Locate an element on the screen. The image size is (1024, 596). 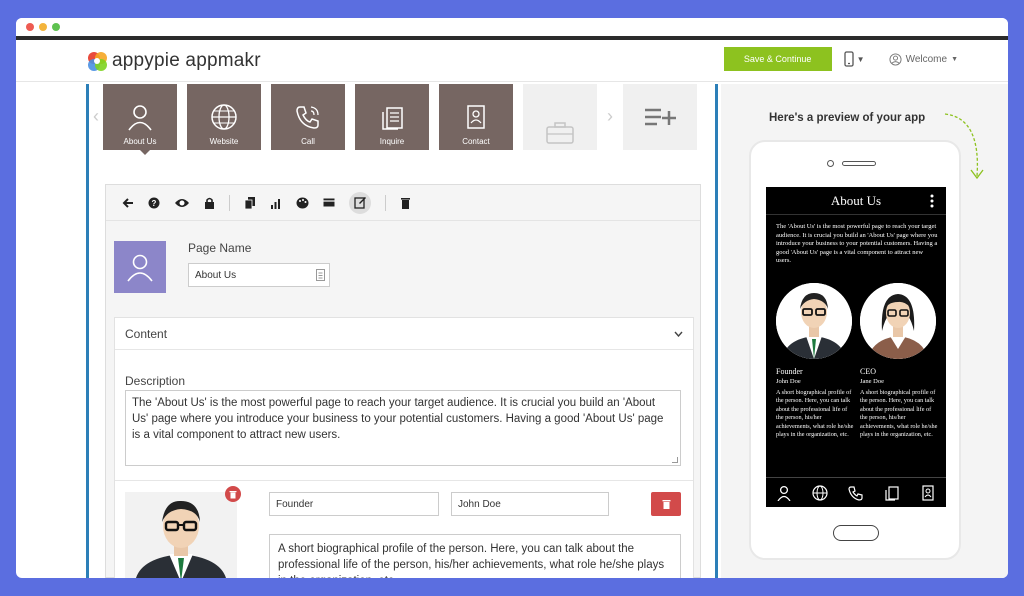
page-tile-website: Website is located at coordinates (224, 117).